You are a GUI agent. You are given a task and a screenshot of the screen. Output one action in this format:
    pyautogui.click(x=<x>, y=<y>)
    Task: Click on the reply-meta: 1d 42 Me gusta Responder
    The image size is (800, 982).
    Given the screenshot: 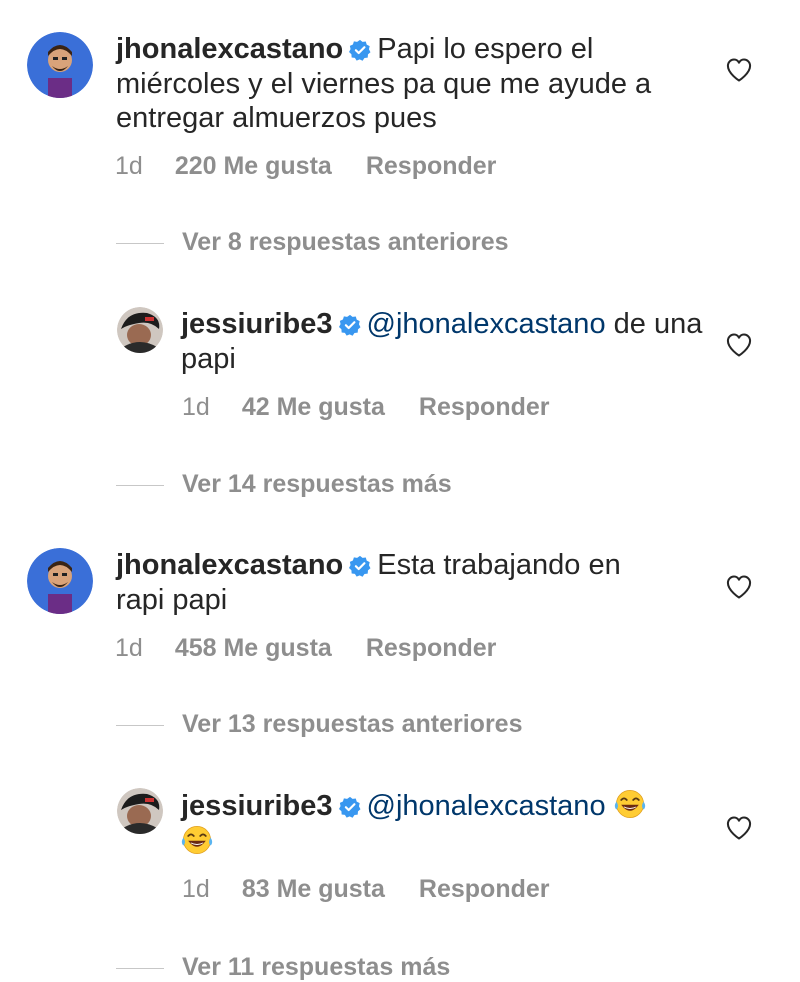 What is the action you would take?
    pyautogui.click(x=366, y=407)
    